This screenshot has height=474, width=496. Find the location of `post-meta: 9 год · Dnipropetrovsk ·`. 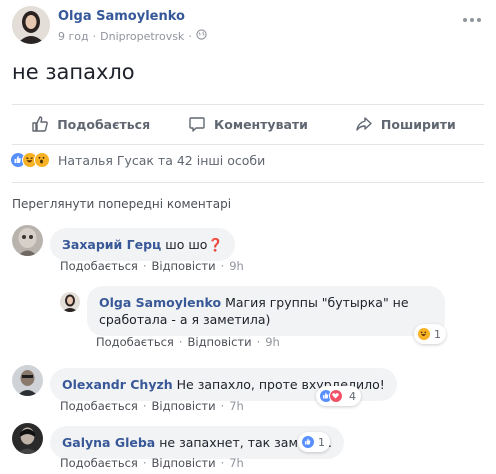

post-meta: 9 год · Dnipropetrovsk · is located at coordinates (132, 36).